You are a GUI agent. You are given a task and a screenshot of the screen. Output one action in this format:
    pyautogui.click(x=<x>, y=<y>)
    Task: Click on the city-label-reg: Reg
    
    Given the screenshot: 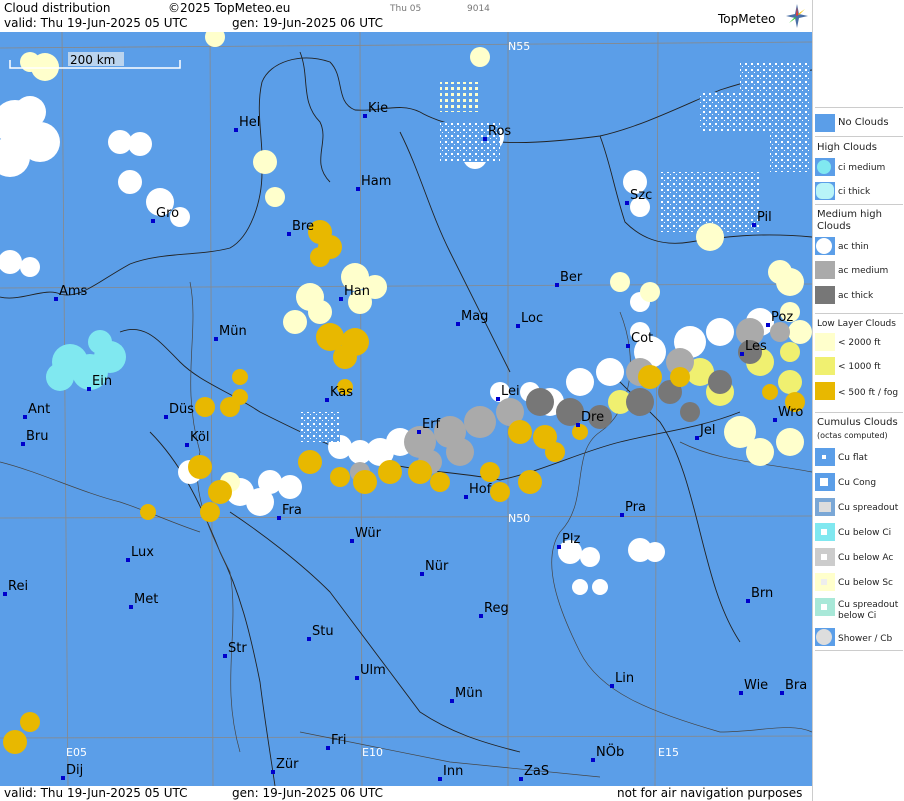 What is the action you would take?
    pyautogui.click(x=496, y=608)
    